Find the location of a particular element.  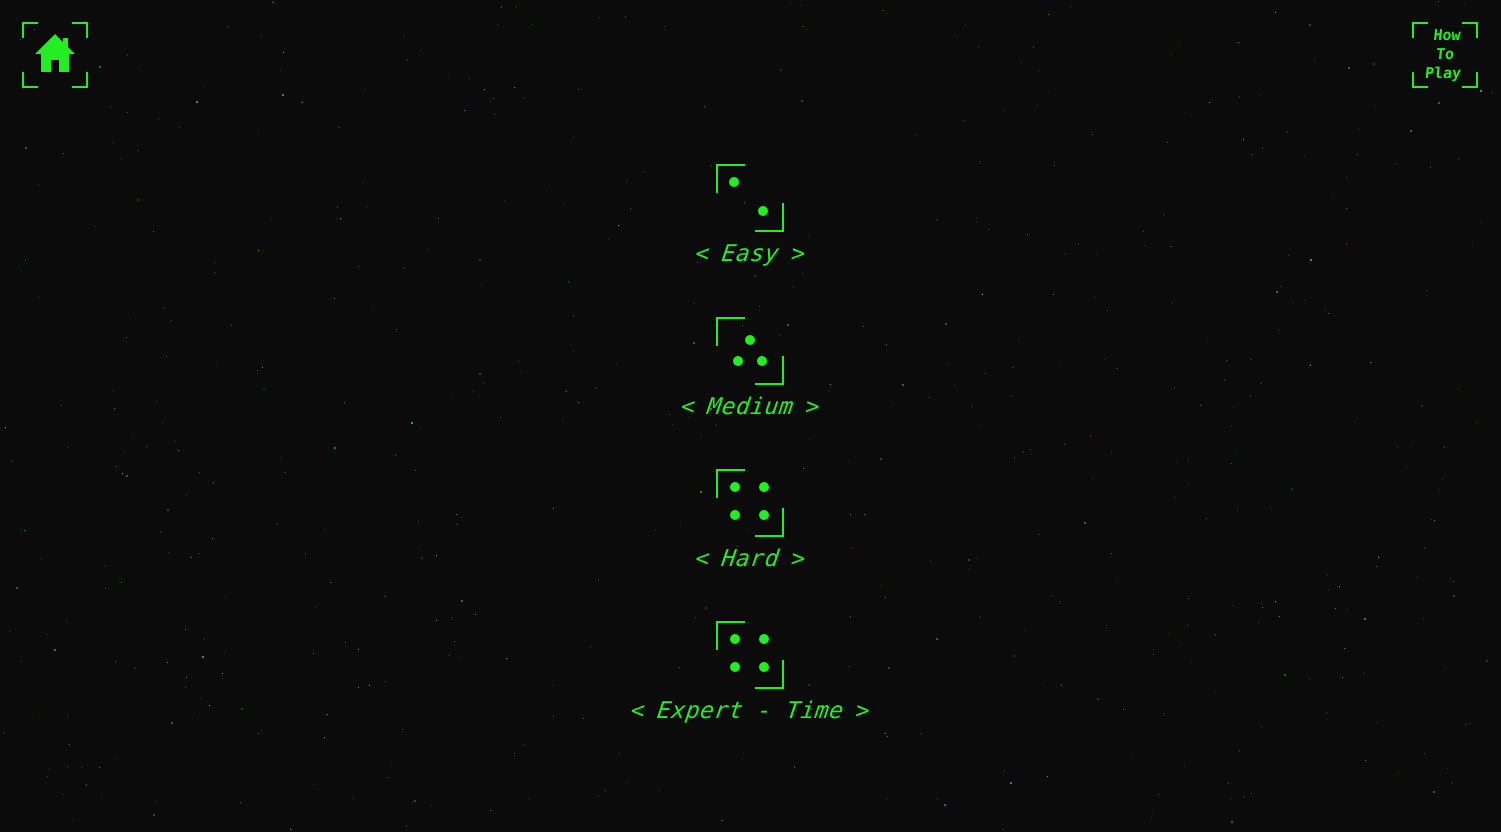

level-label-medium: < Medium > is located at coordinates (750, 407).